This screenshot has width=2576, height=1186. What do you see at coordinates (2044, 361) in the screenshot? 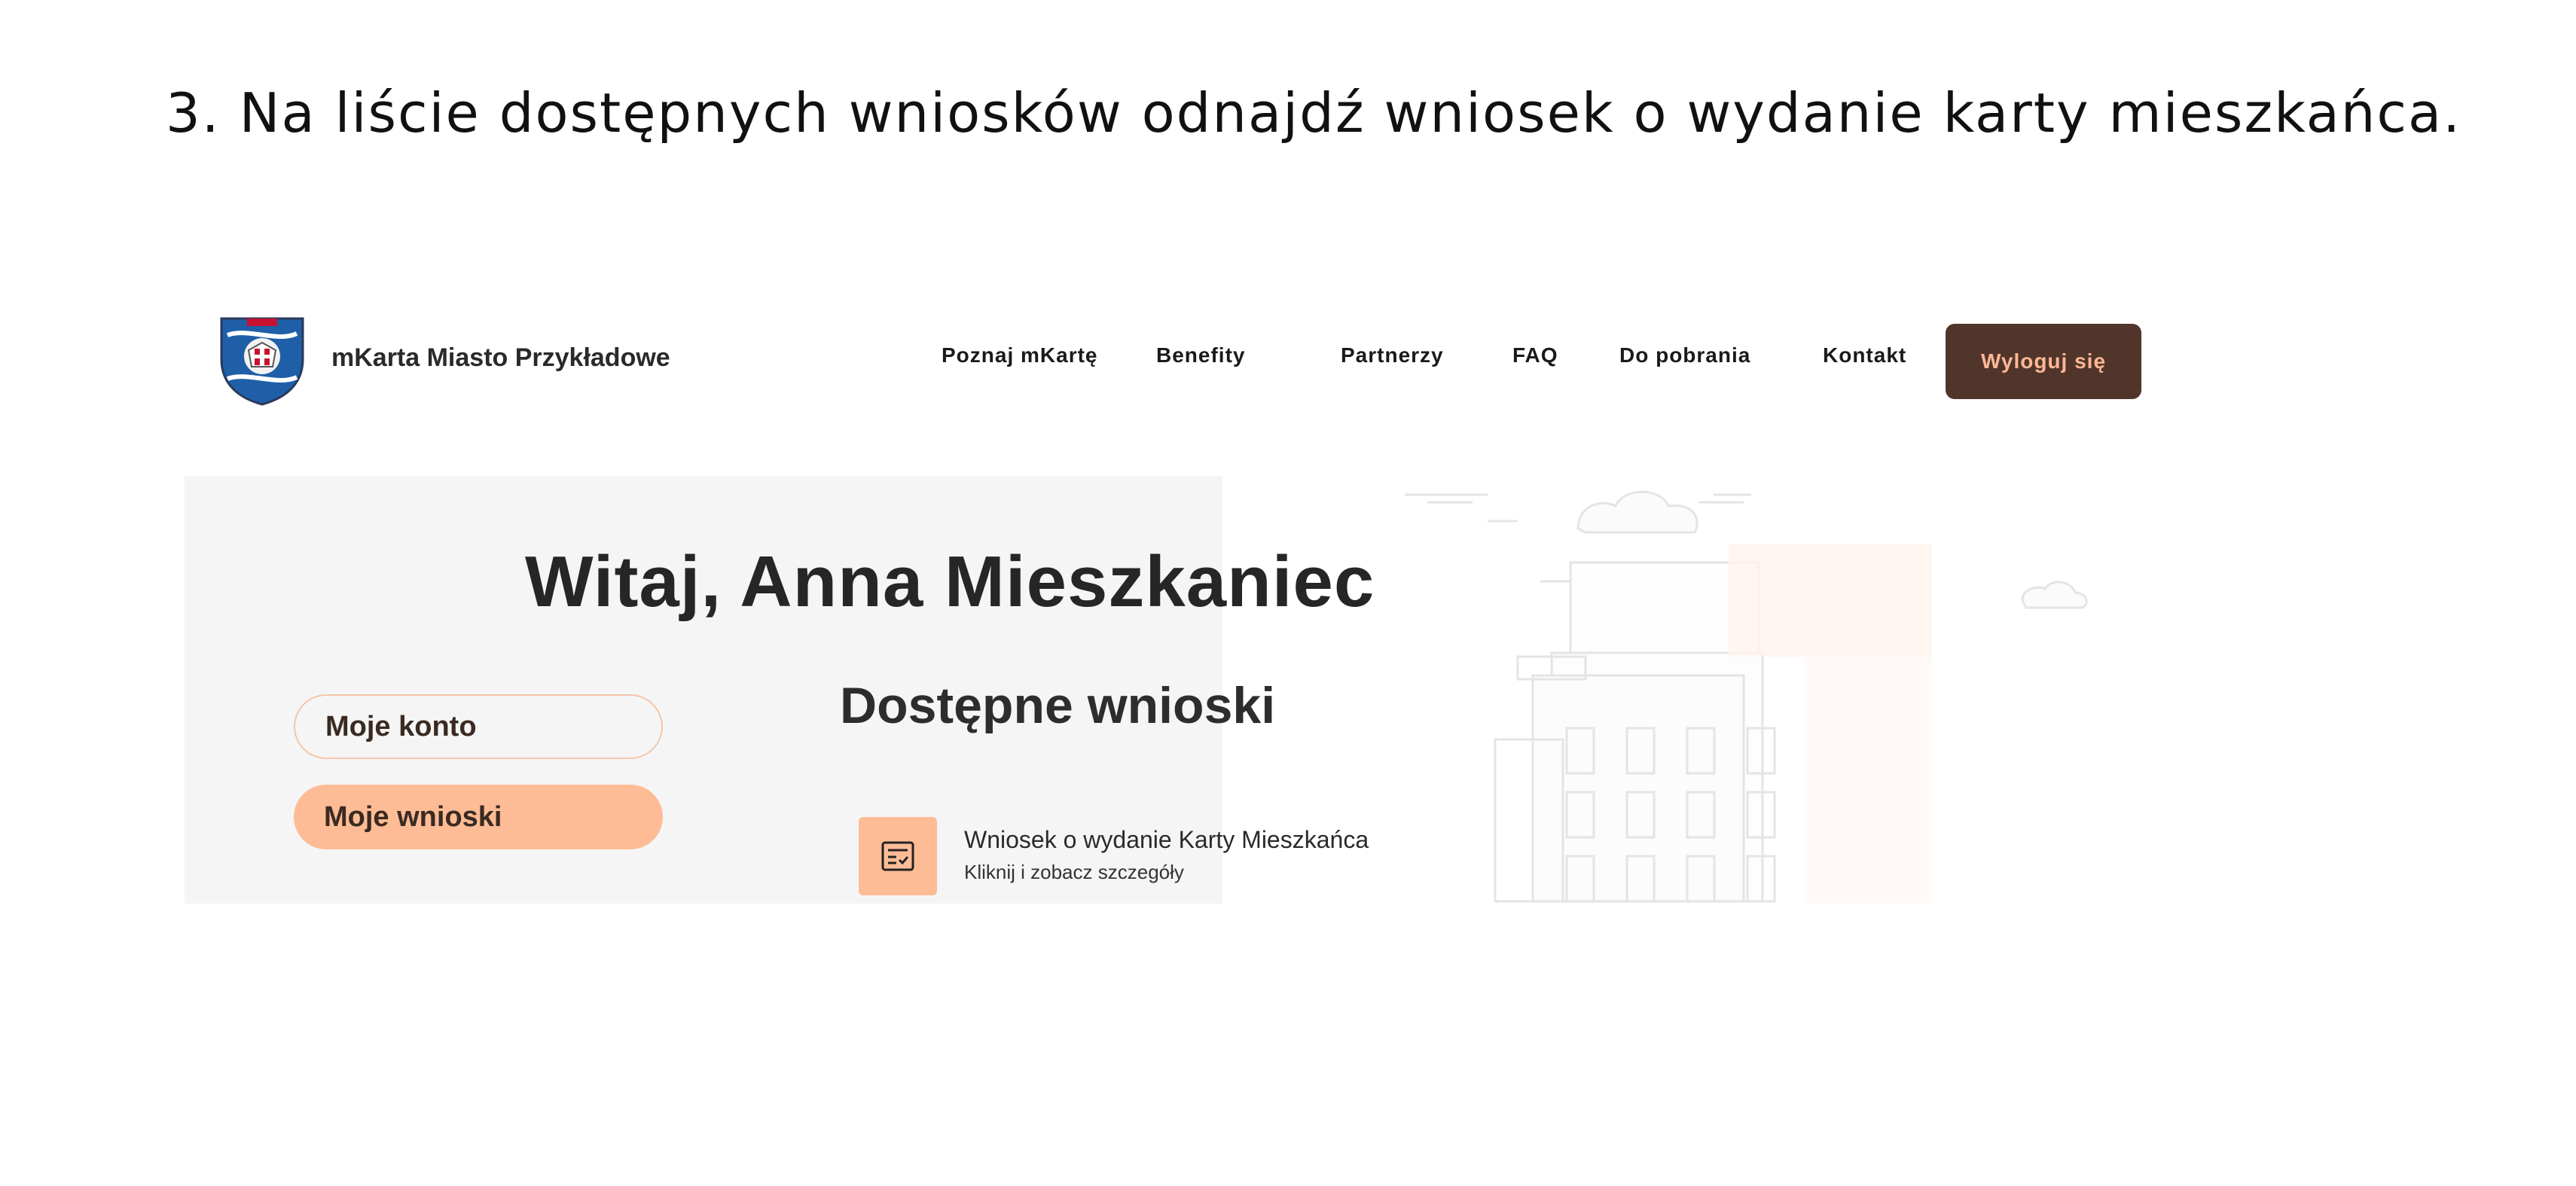
I see `logout-button: Wyloguj się` at bounding box center [2044, 361].